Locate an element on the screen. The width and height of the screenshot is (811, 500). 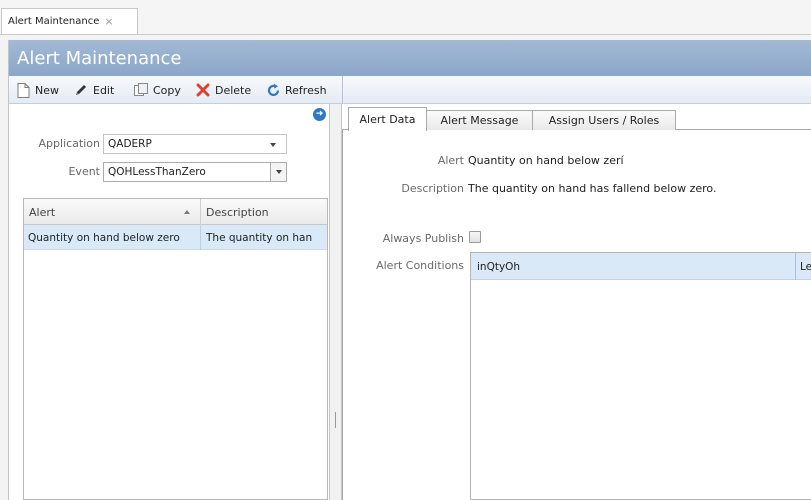
event-select: QOHLessThanZero is located at coordinates (195, 172).